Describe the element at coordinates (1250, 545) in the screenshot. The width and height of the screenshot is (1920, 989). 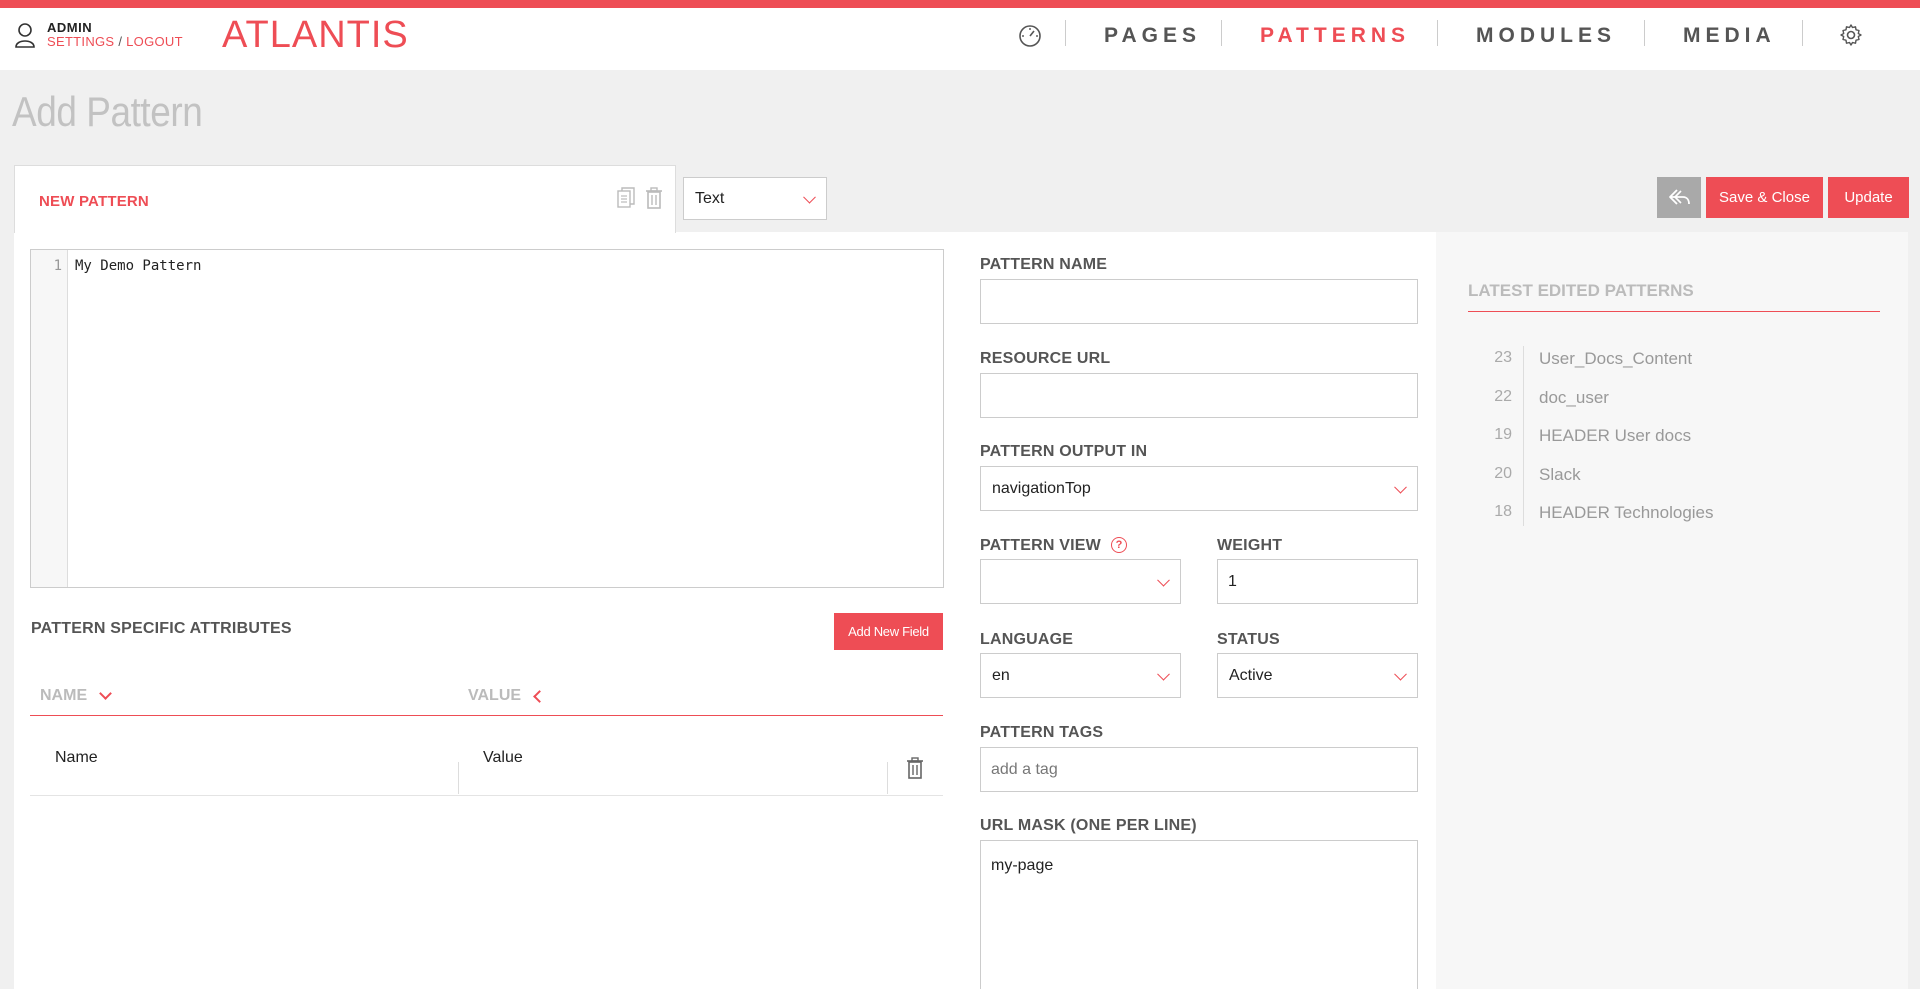
I see `weight-label: WEIGHT` at that location.